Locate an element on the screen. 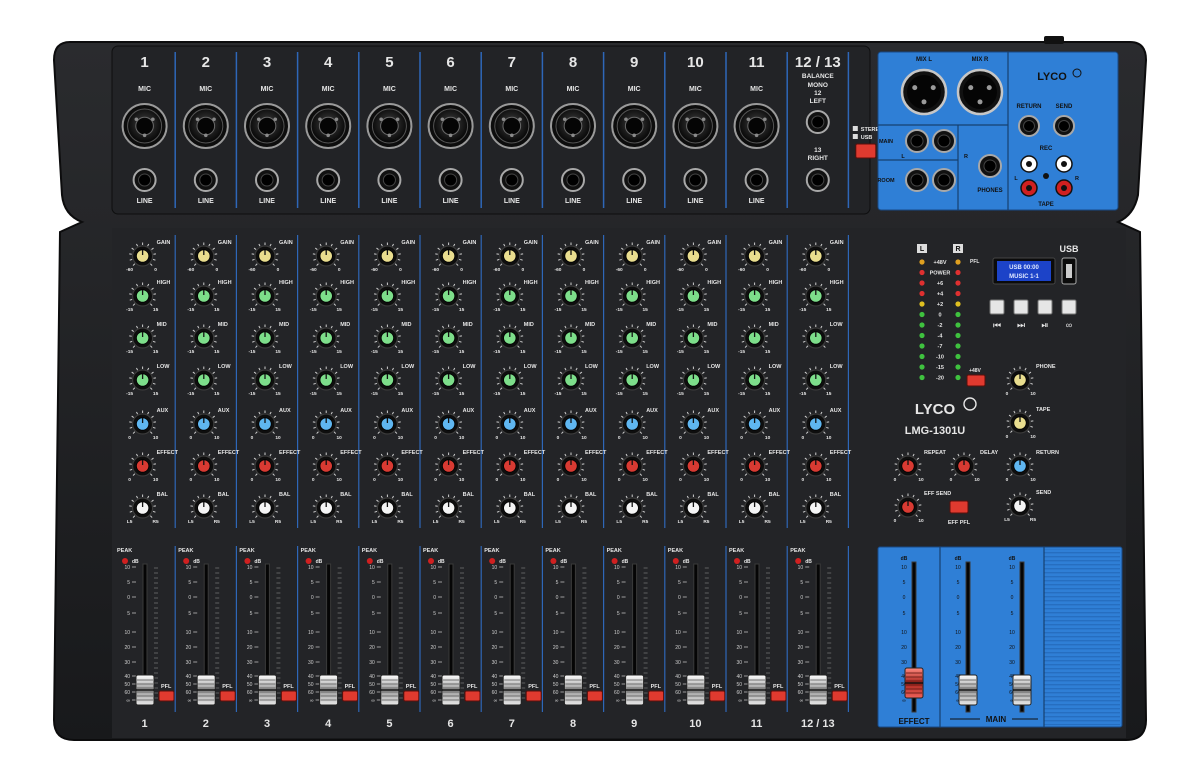  repeat-mode-button is located at coordinates (1069, 307).